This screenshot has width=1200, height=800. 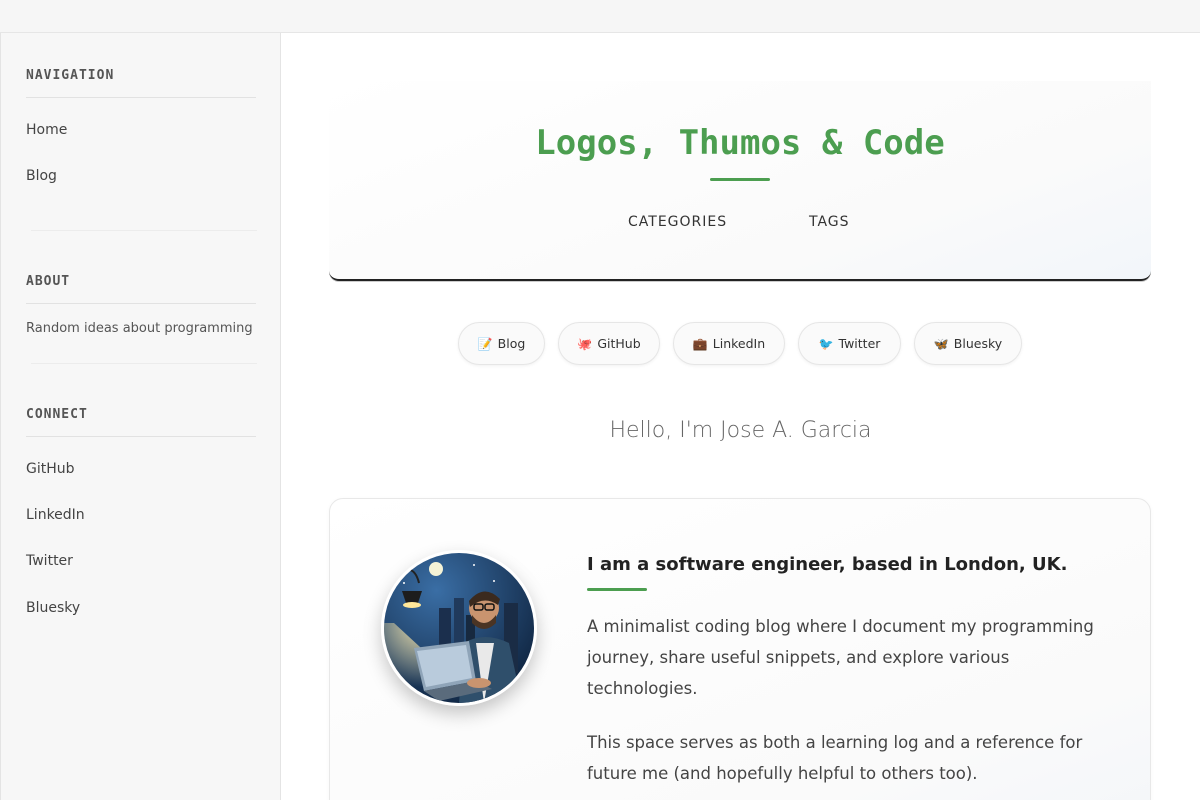 What do you see at coordinates (48, 281) in the screenshot?
I see `about-heading: ABOUT` at bounding box center [48, 281].